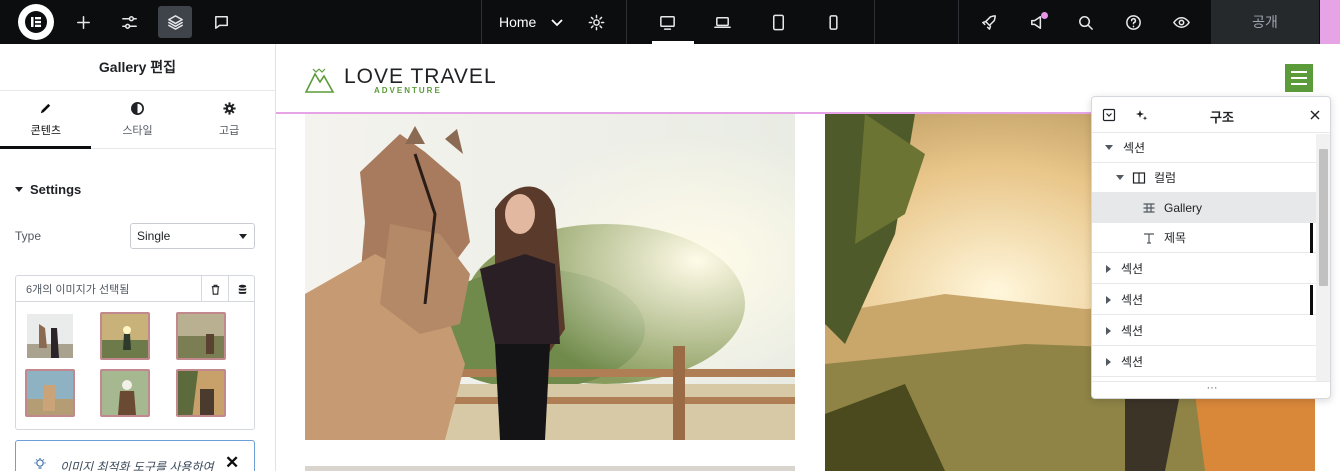  I want to click on device-desktop-button, so click(667, 22).